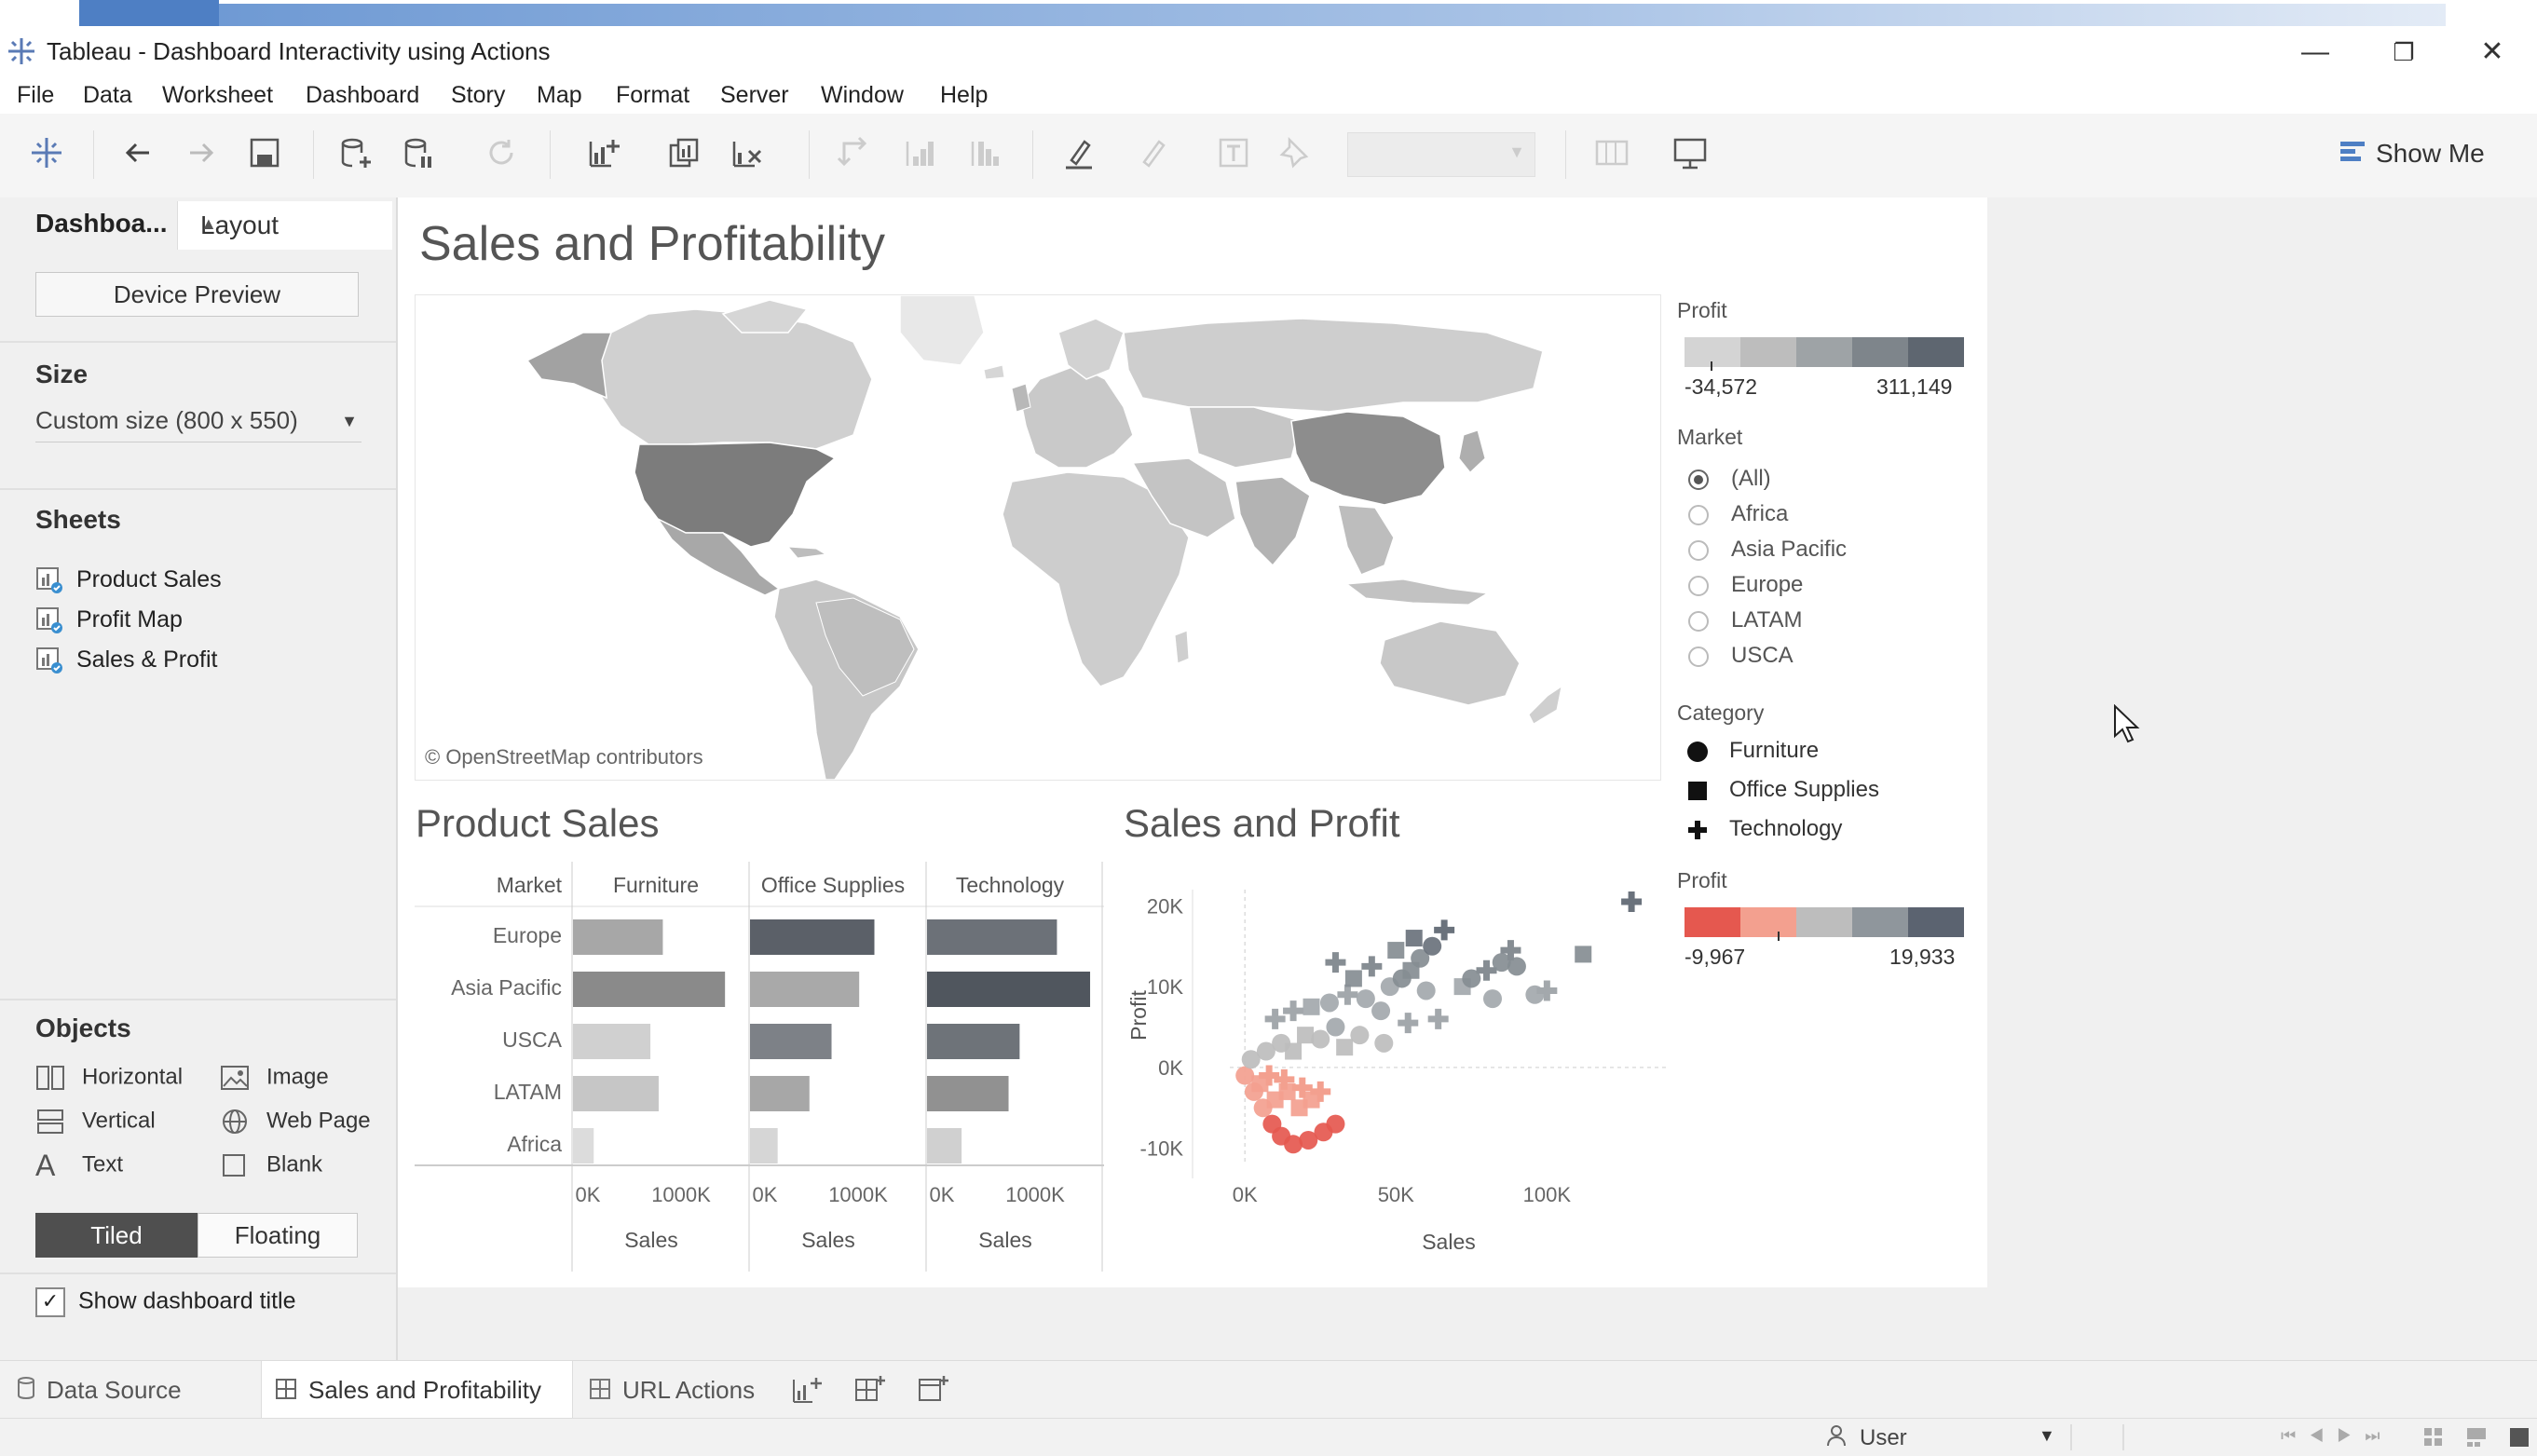 This screenshot has height=1456, width=2537. Describe the element at coordinates (109, 622) in the screenshot. I see `sheet-item-profit-map: Profit Map` at that location.